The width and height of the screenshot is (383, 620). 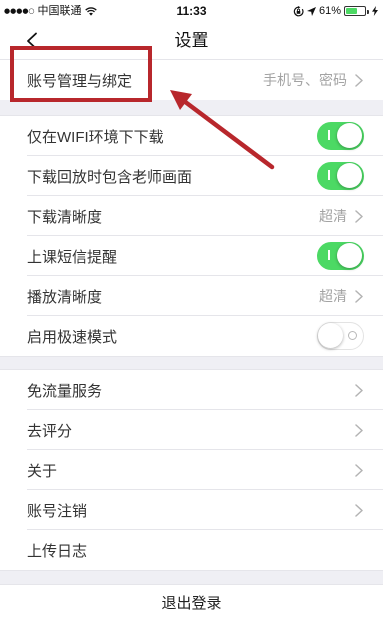 I want to click on setting-label: 仅在WIFI环境下下载, so click(x=95, y=137).